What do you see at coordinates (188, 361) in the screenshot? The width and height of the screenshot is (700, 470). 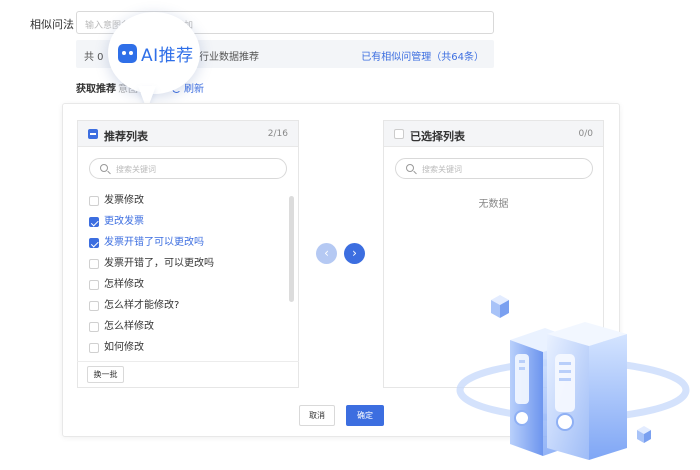 I see `recommend-footer-divider` at bounding box center [188, 361].